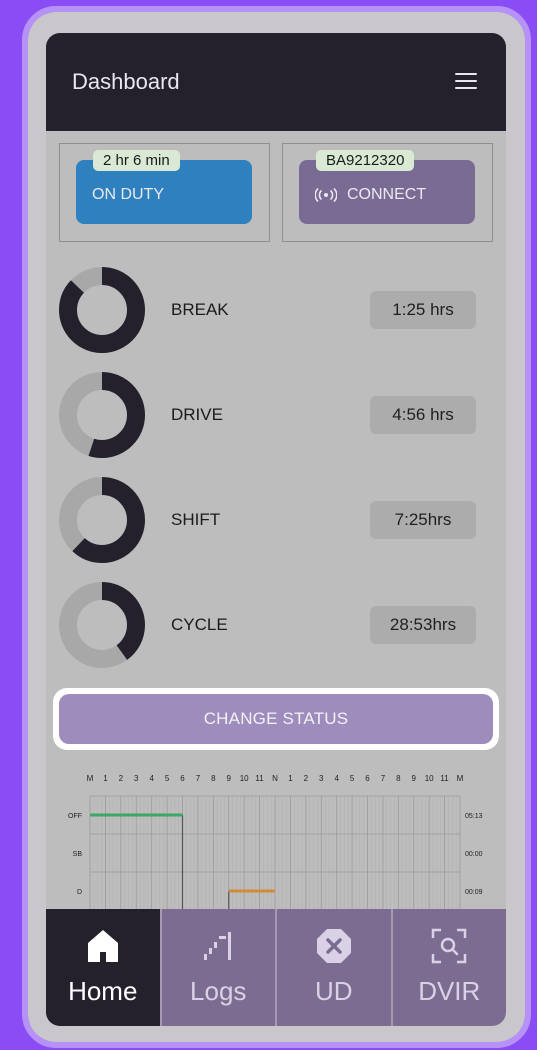  What do you see at coordinates (276, 82) in the screenshot?
I see `app-header: Dashboard` at bounding box center [276, 82].